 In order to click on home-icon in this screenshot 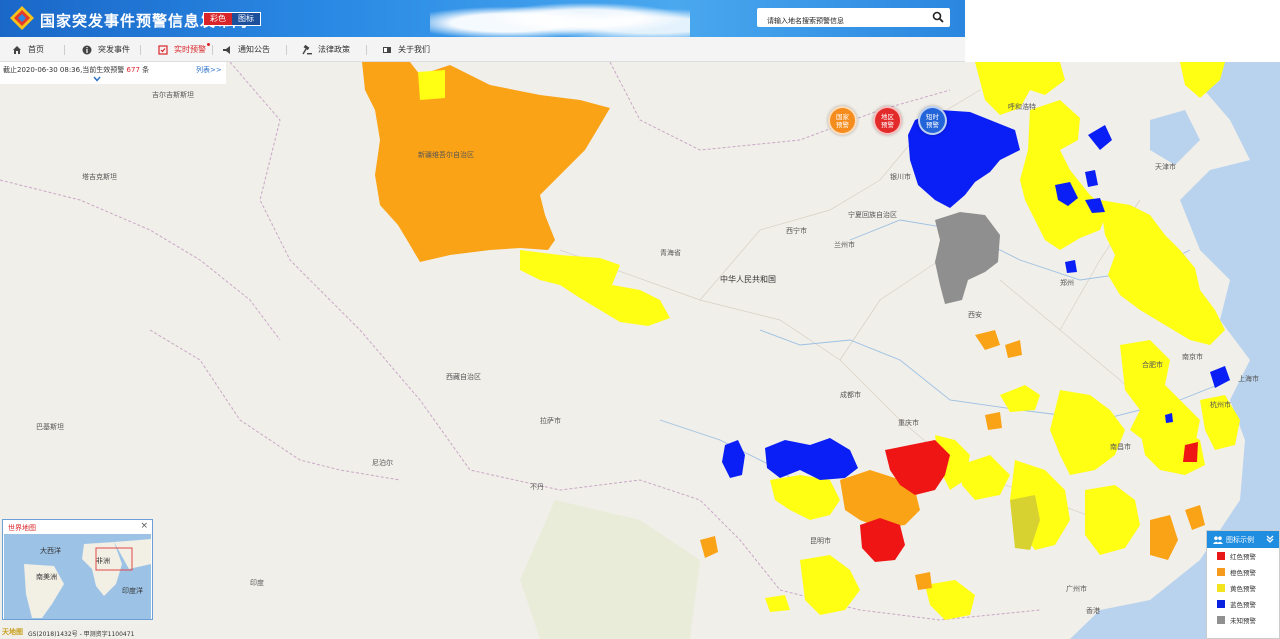, I will do `click(17, 49)`.